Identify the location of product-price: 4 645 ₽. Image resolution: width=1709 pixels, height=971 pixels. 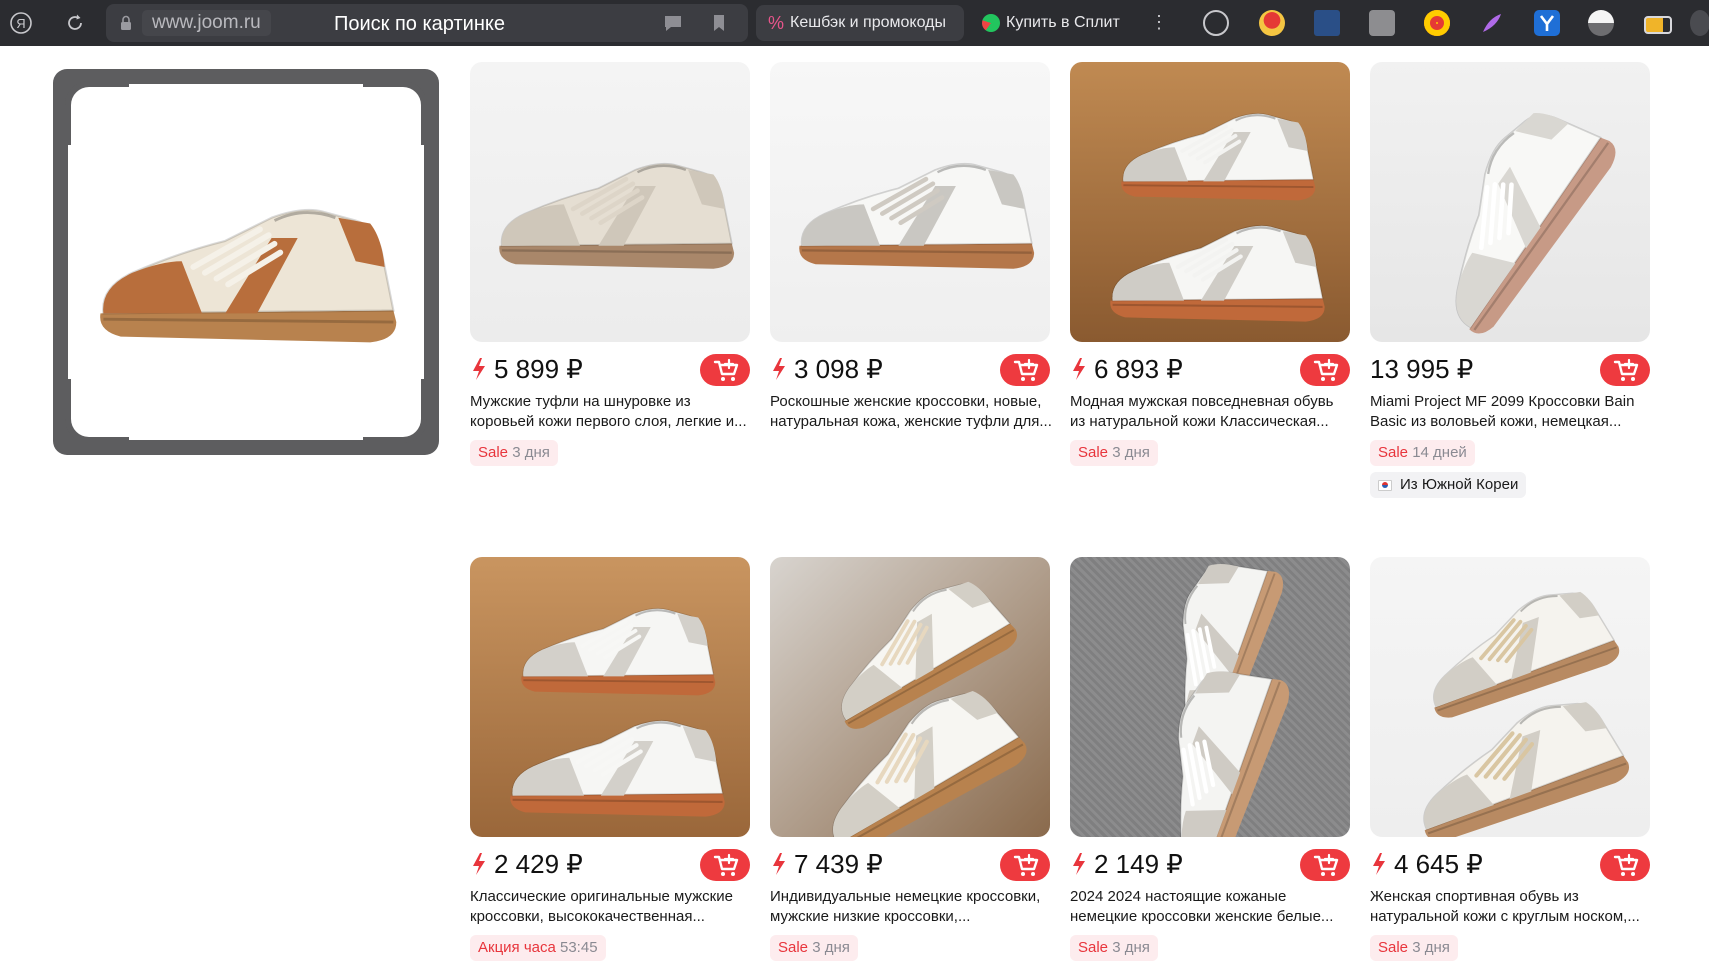
(1438, 864).